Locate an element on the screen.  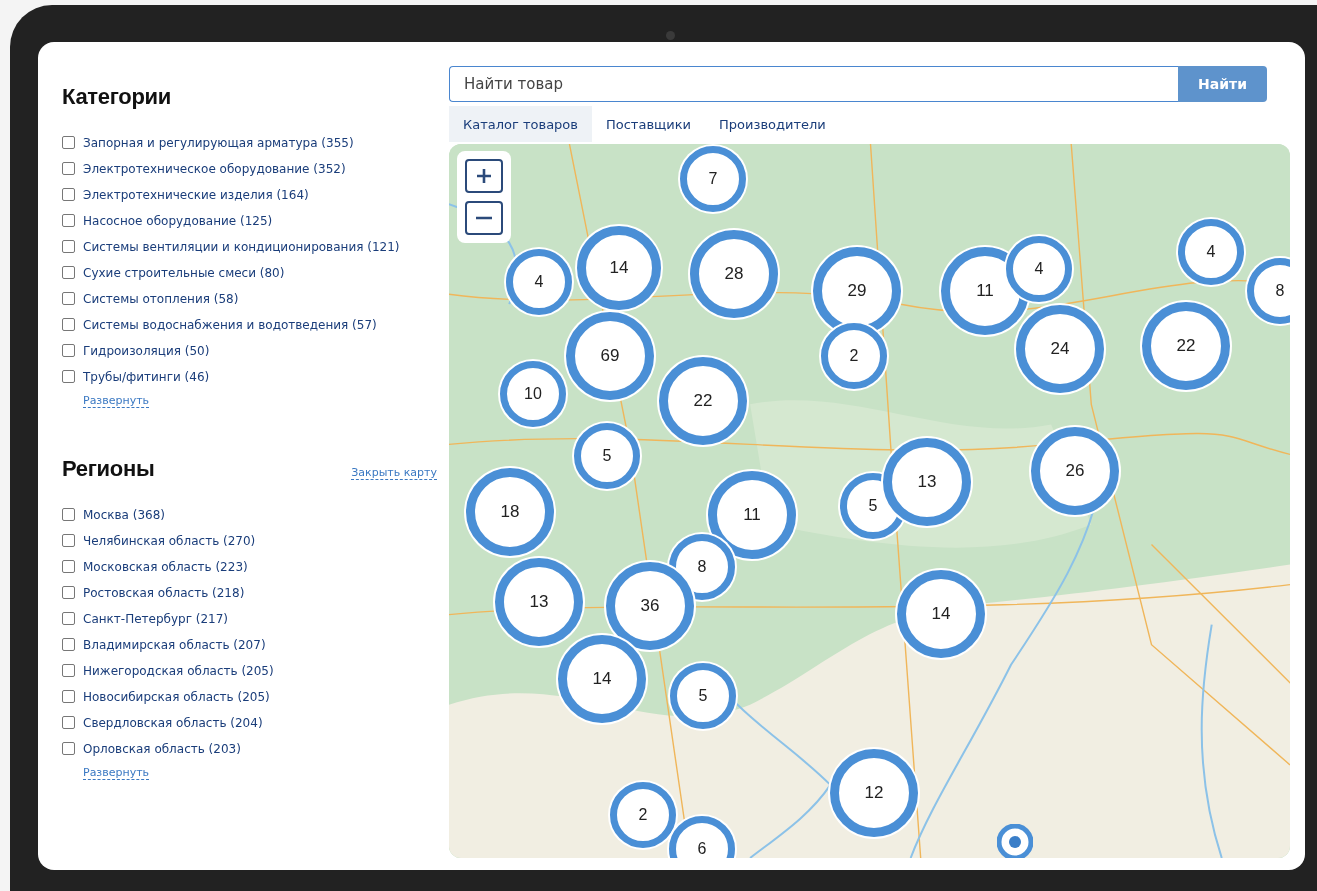
filter-option: Владимирская область (207) is located at coordinates (174, 645).